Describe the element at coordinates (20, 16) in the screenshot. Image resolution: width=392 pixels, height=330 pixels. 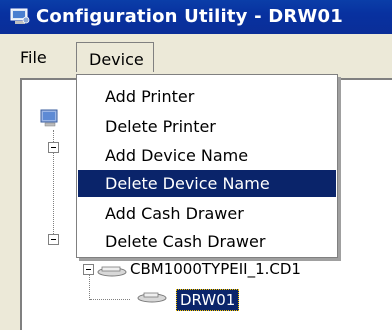
I see `app-icon` at that location.